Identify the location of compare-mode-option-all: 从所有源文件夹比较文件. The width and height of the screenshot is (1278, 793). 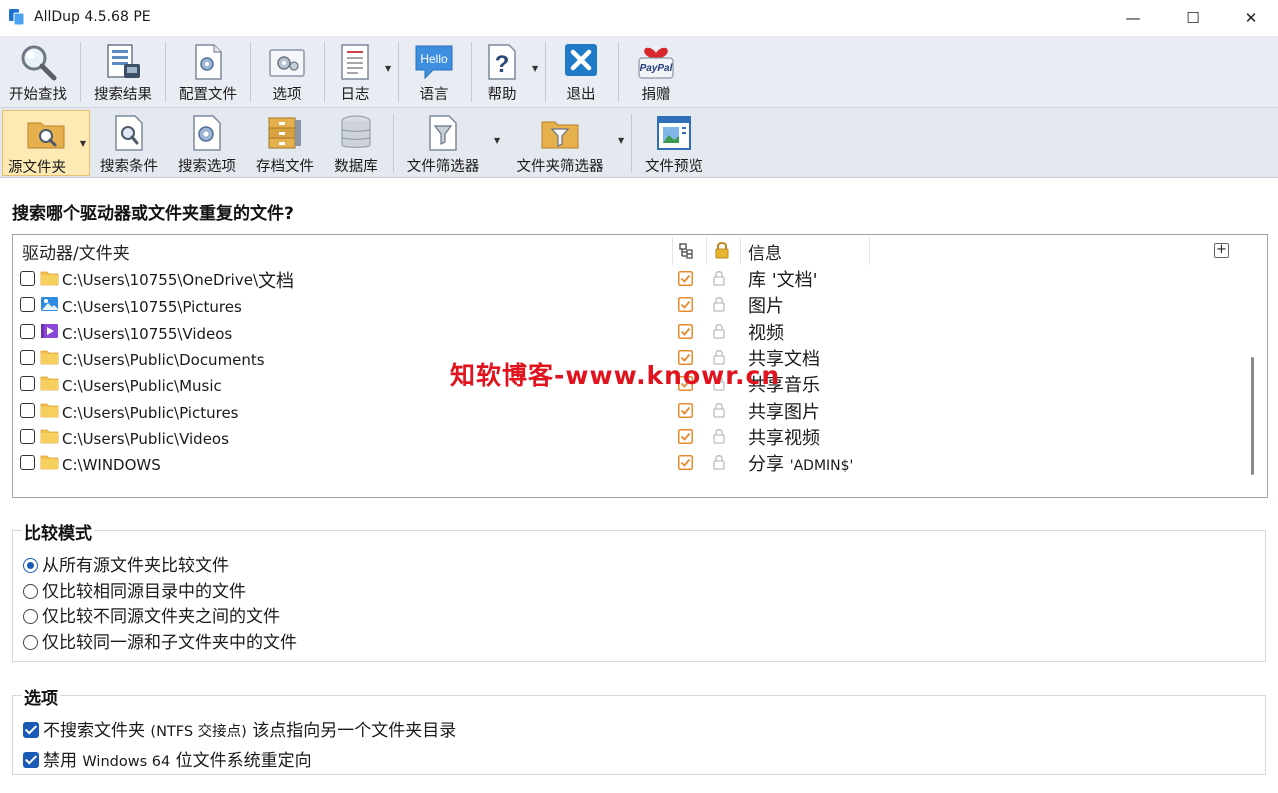
(126, 563).